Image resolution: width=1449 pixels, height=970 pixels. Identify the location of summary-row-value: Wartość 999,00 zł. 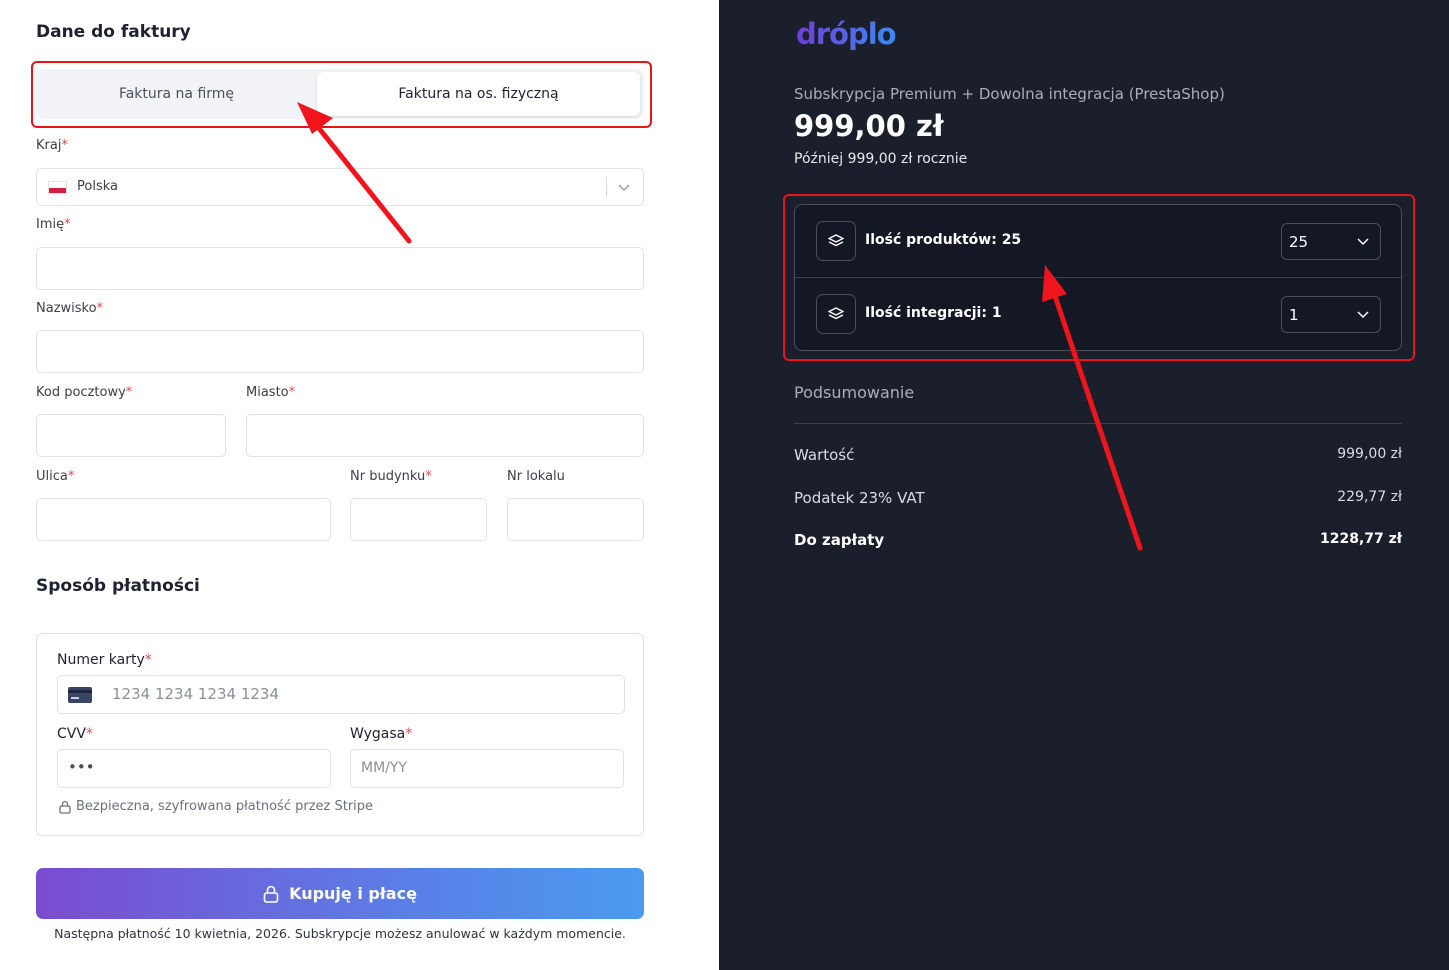
(1098, 455).